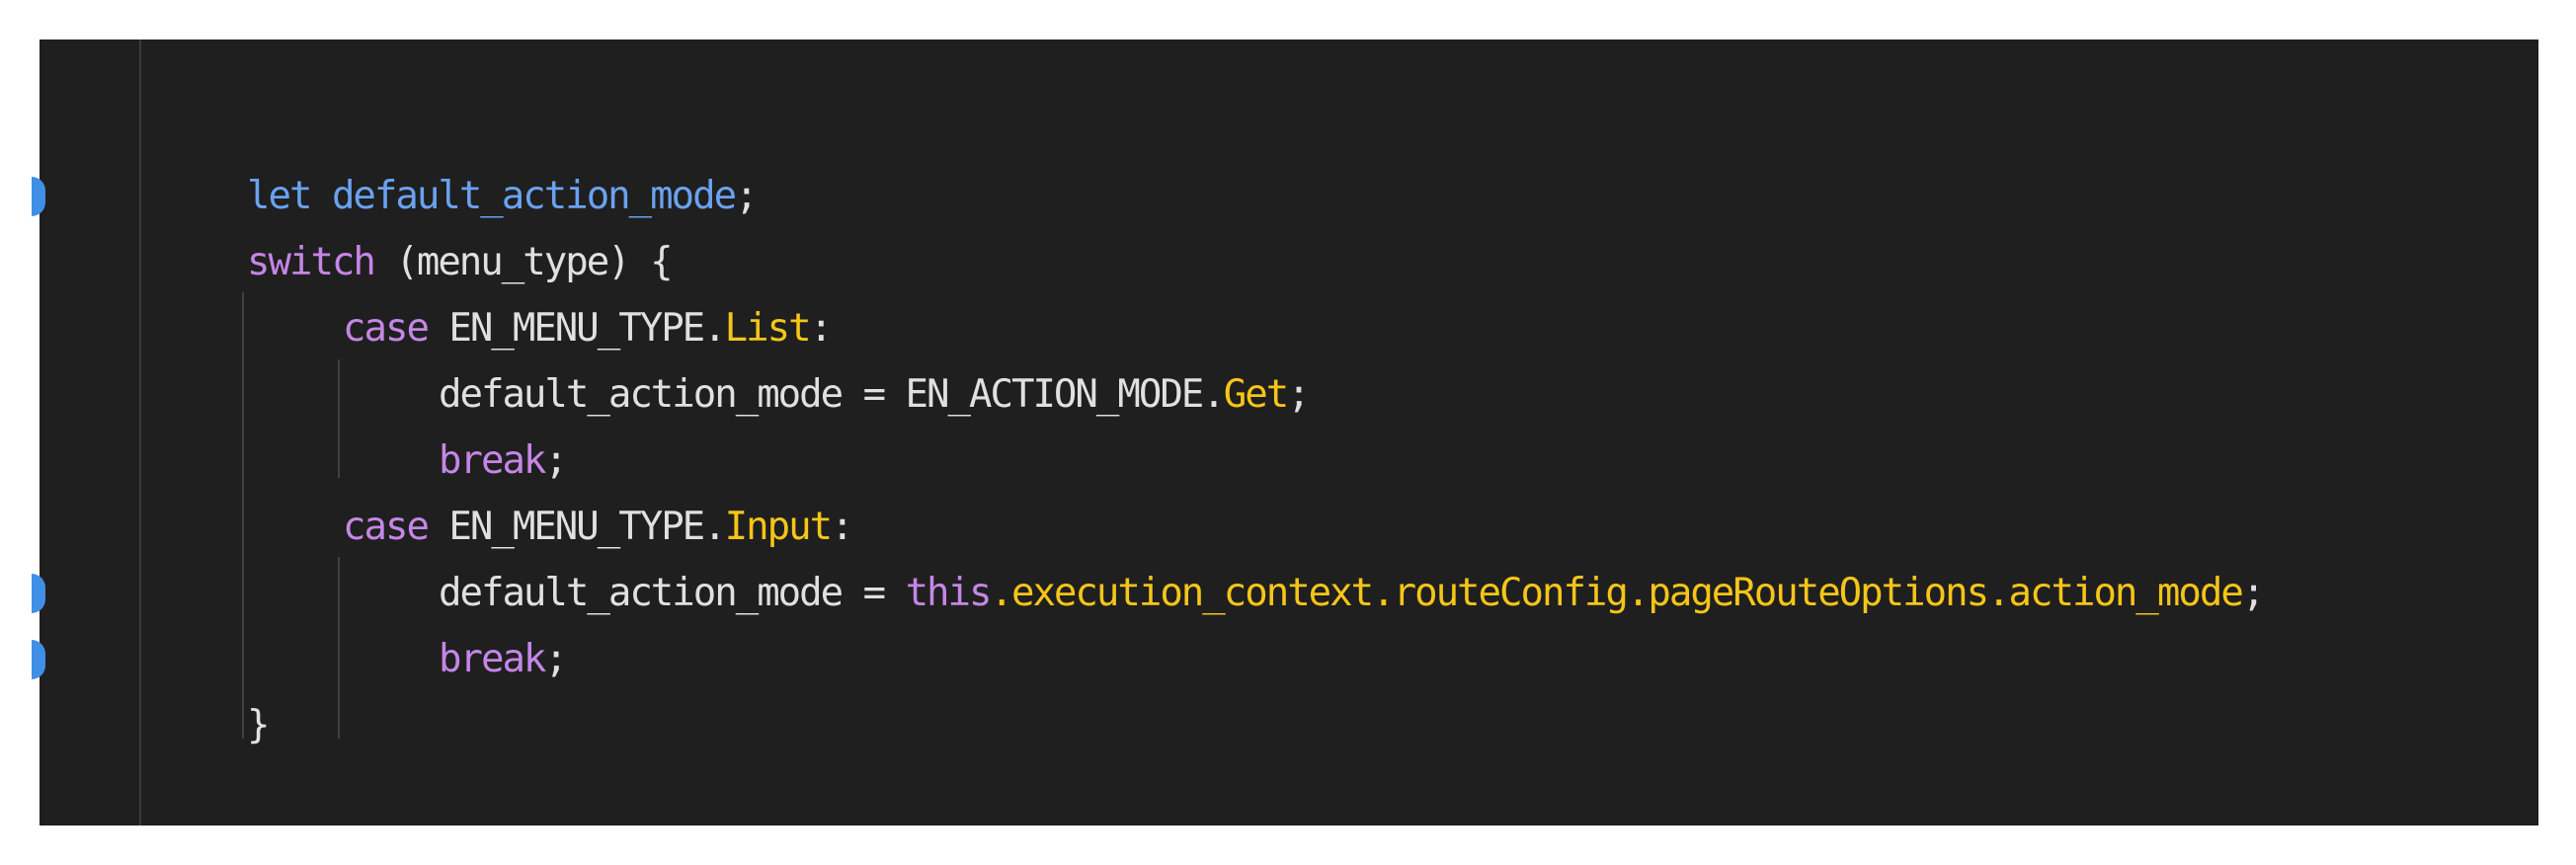 This screenshot has width=2576, height=865. I want to click on code-line: case EN_MENU_TYPE.Input:, so click(598, 527).